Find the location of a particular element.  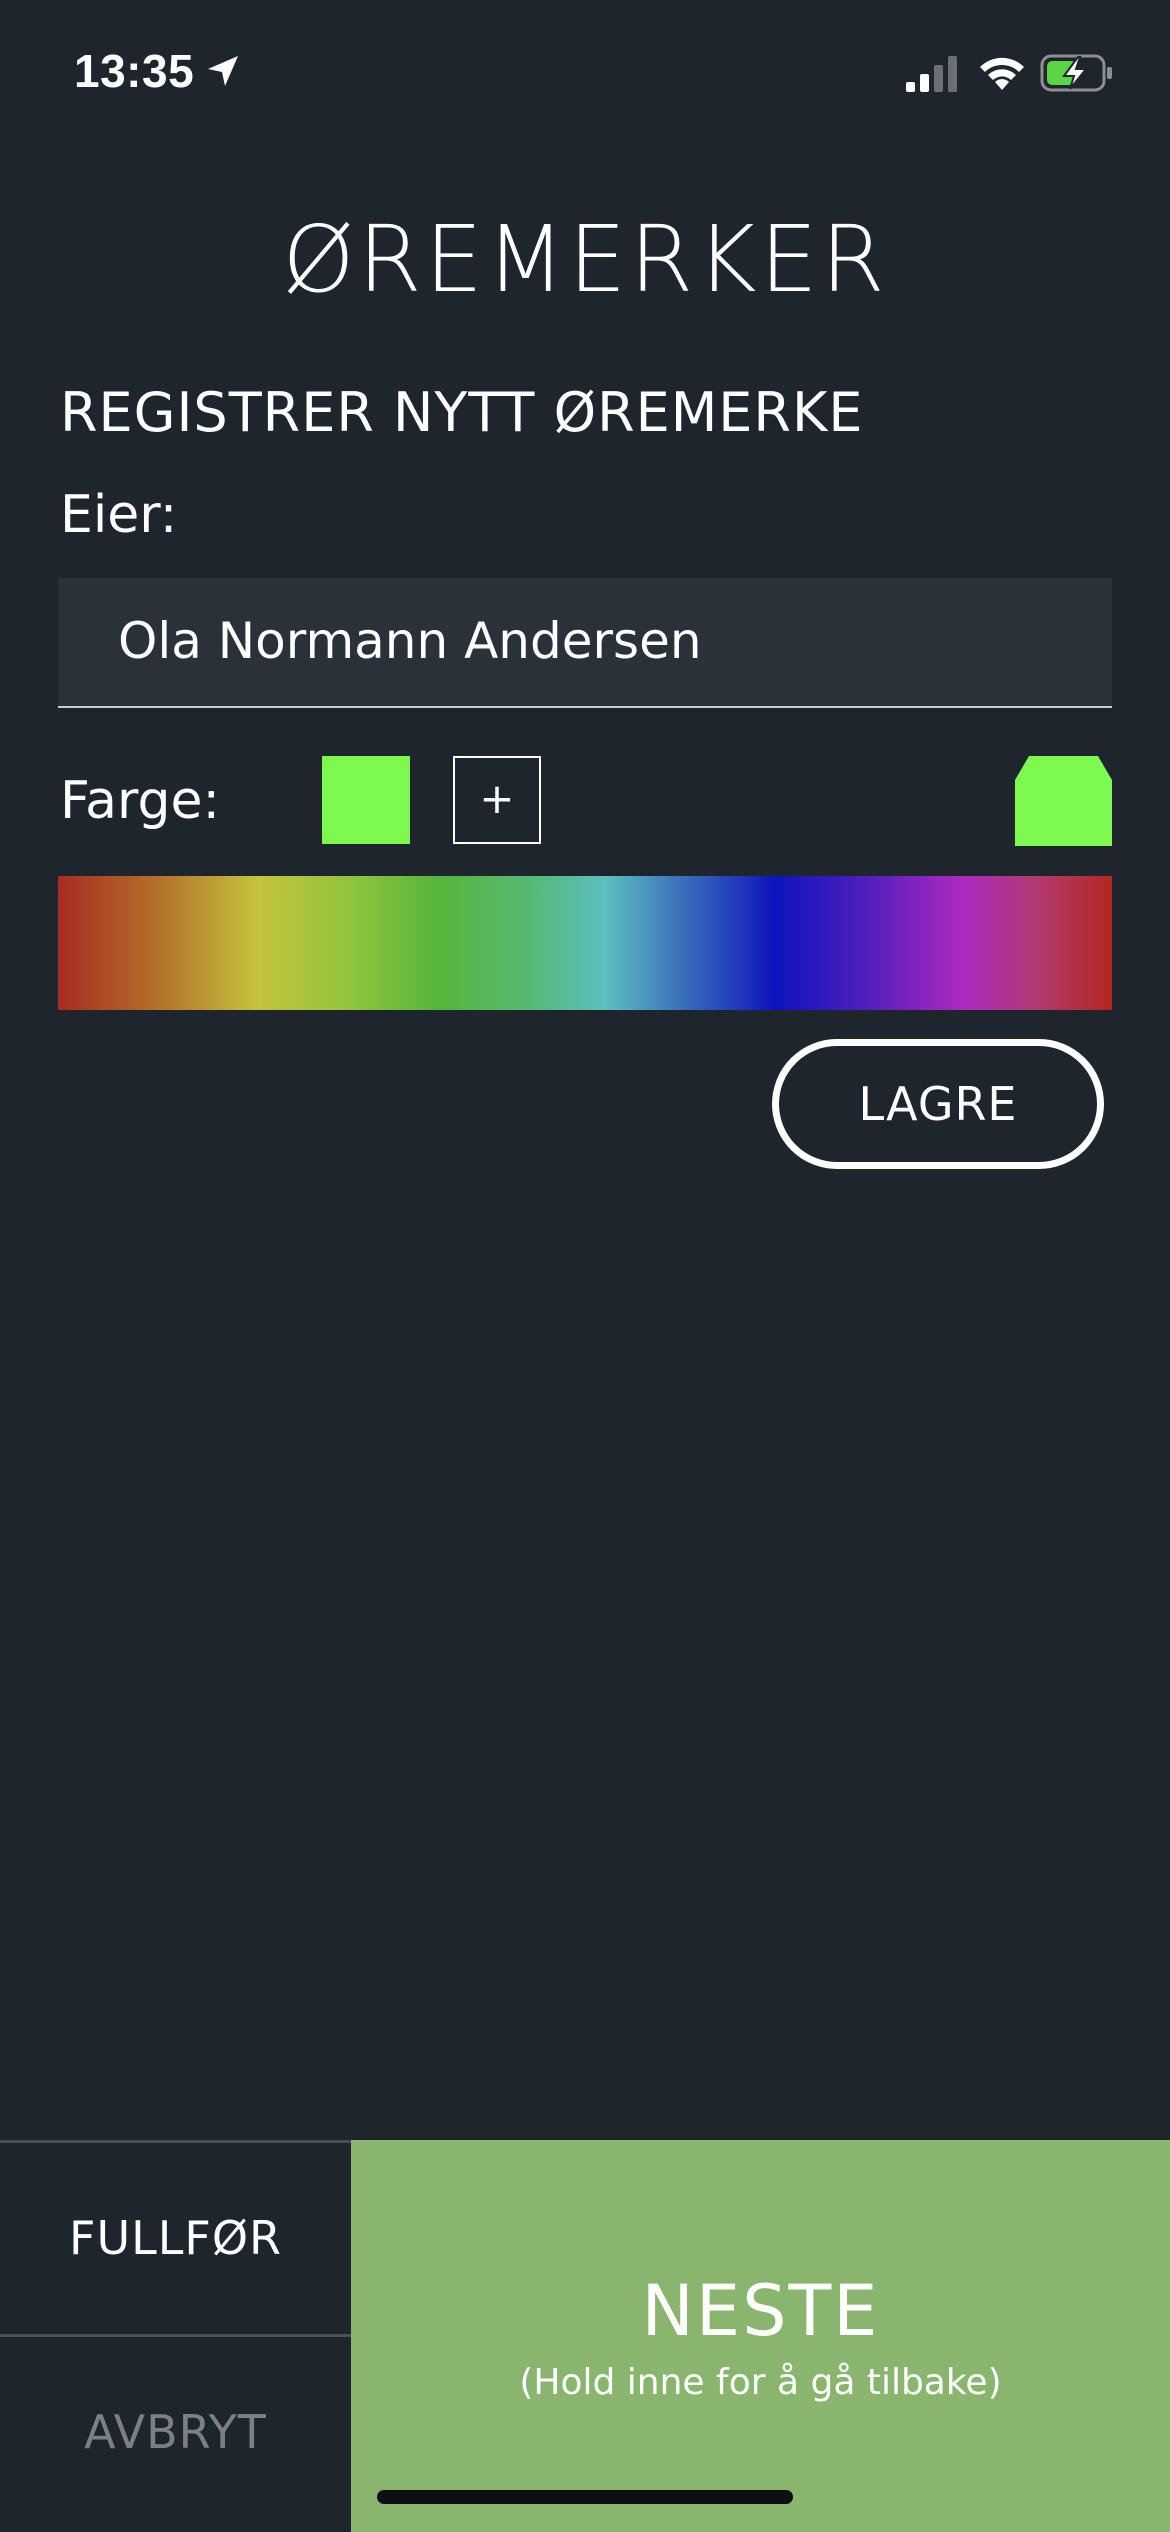

selected-color-swatch is located at coordinates (366, 800).